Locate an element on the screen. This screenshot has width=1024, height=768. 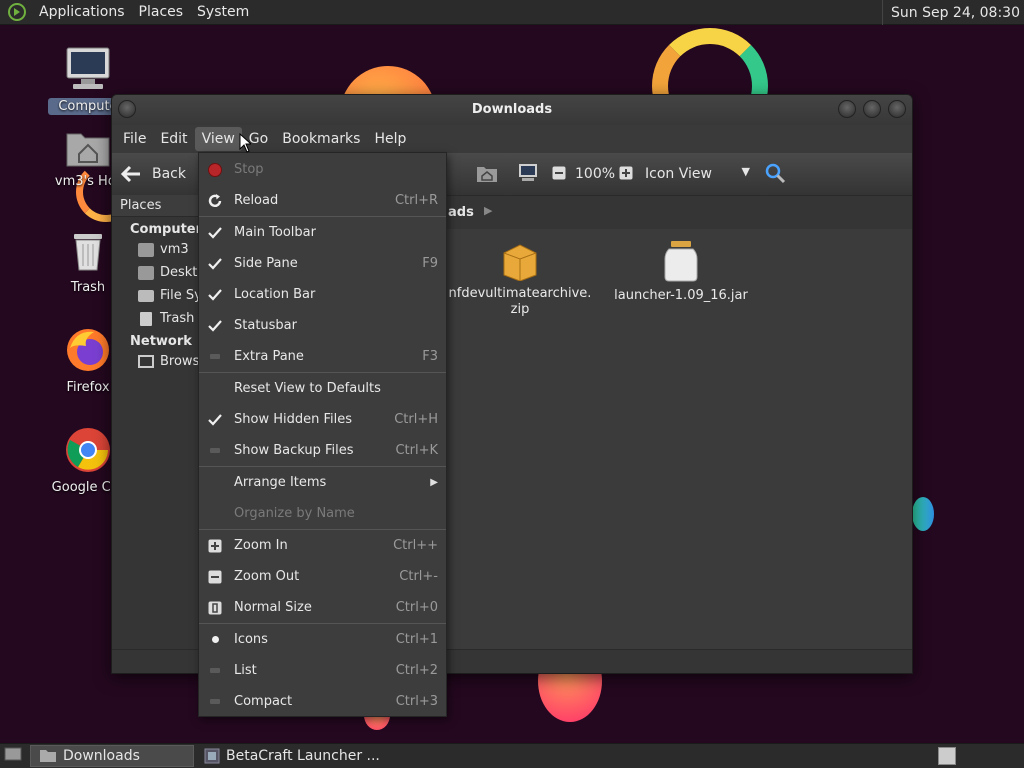
menu-file: File is located at coordinates (134, 139).